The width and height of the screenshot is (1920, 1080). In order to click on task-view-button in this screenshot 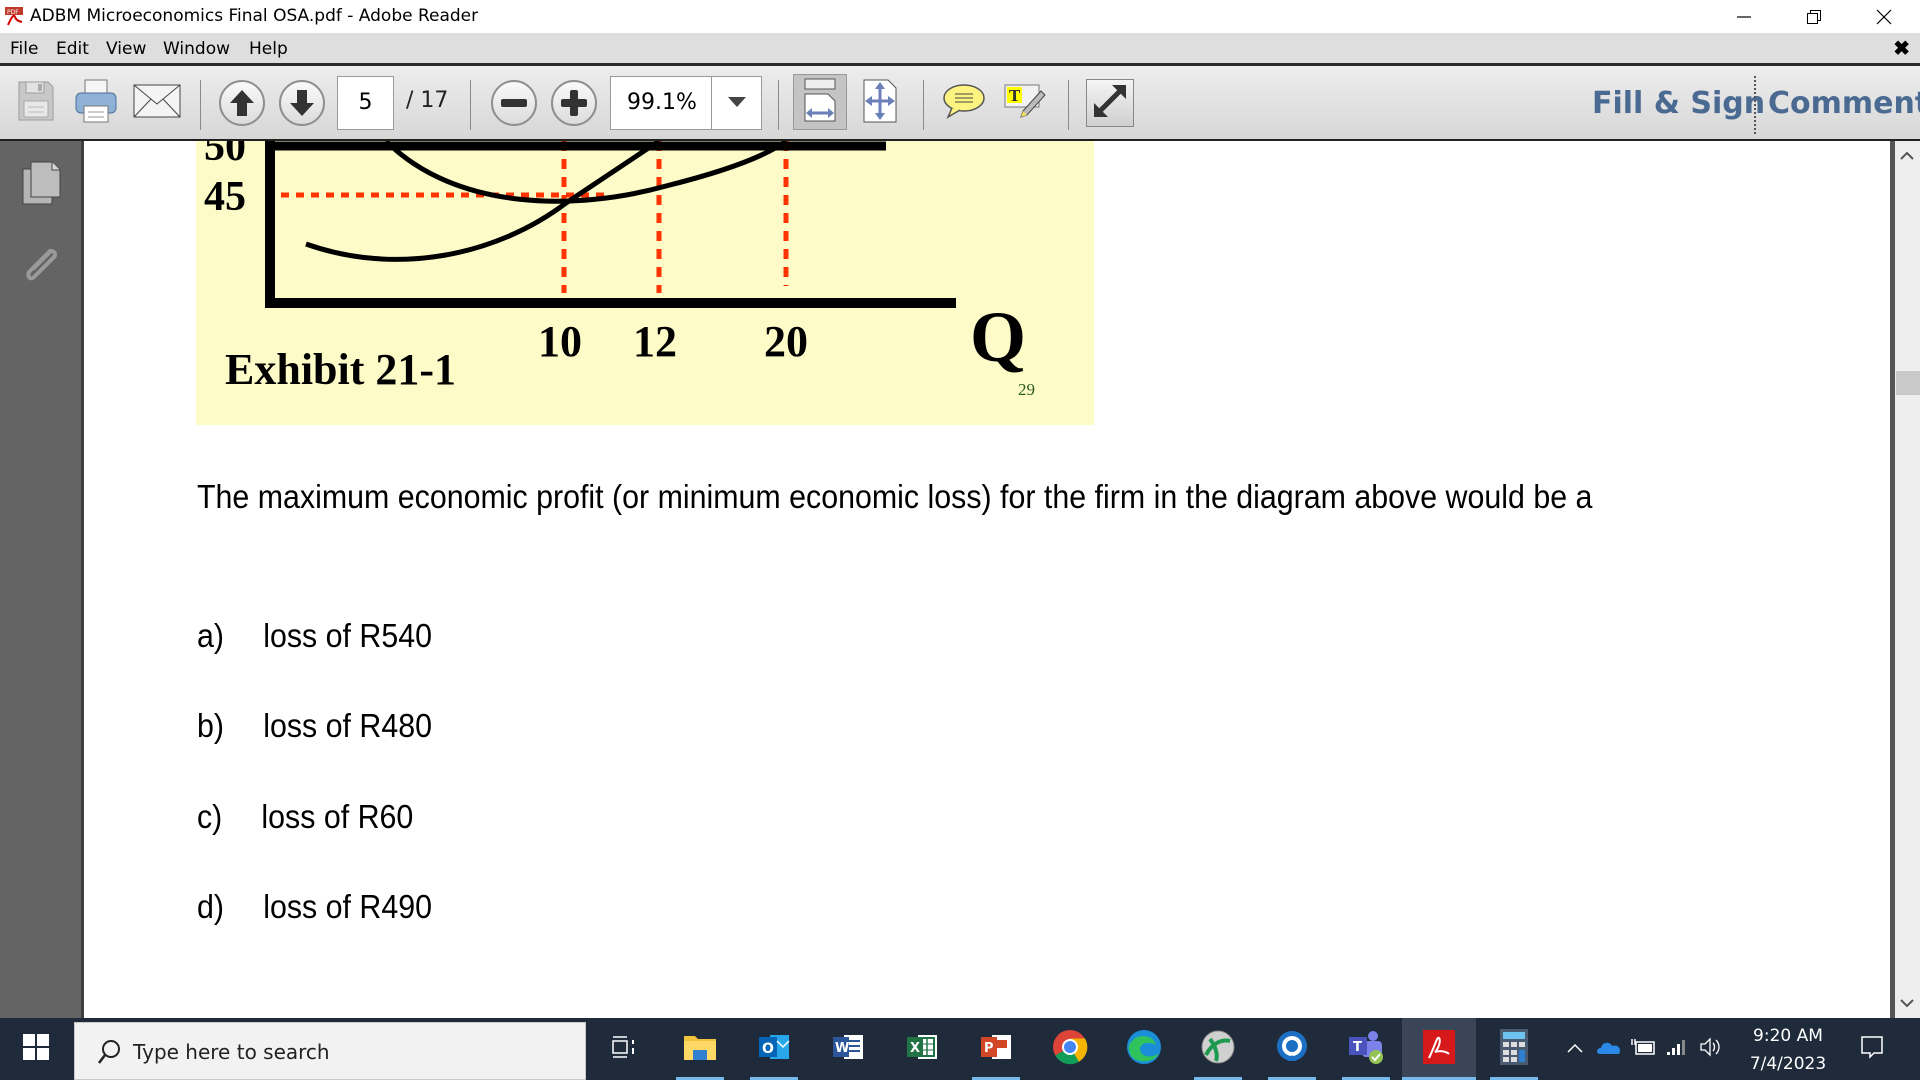, I will do `click(624, 1049)`.